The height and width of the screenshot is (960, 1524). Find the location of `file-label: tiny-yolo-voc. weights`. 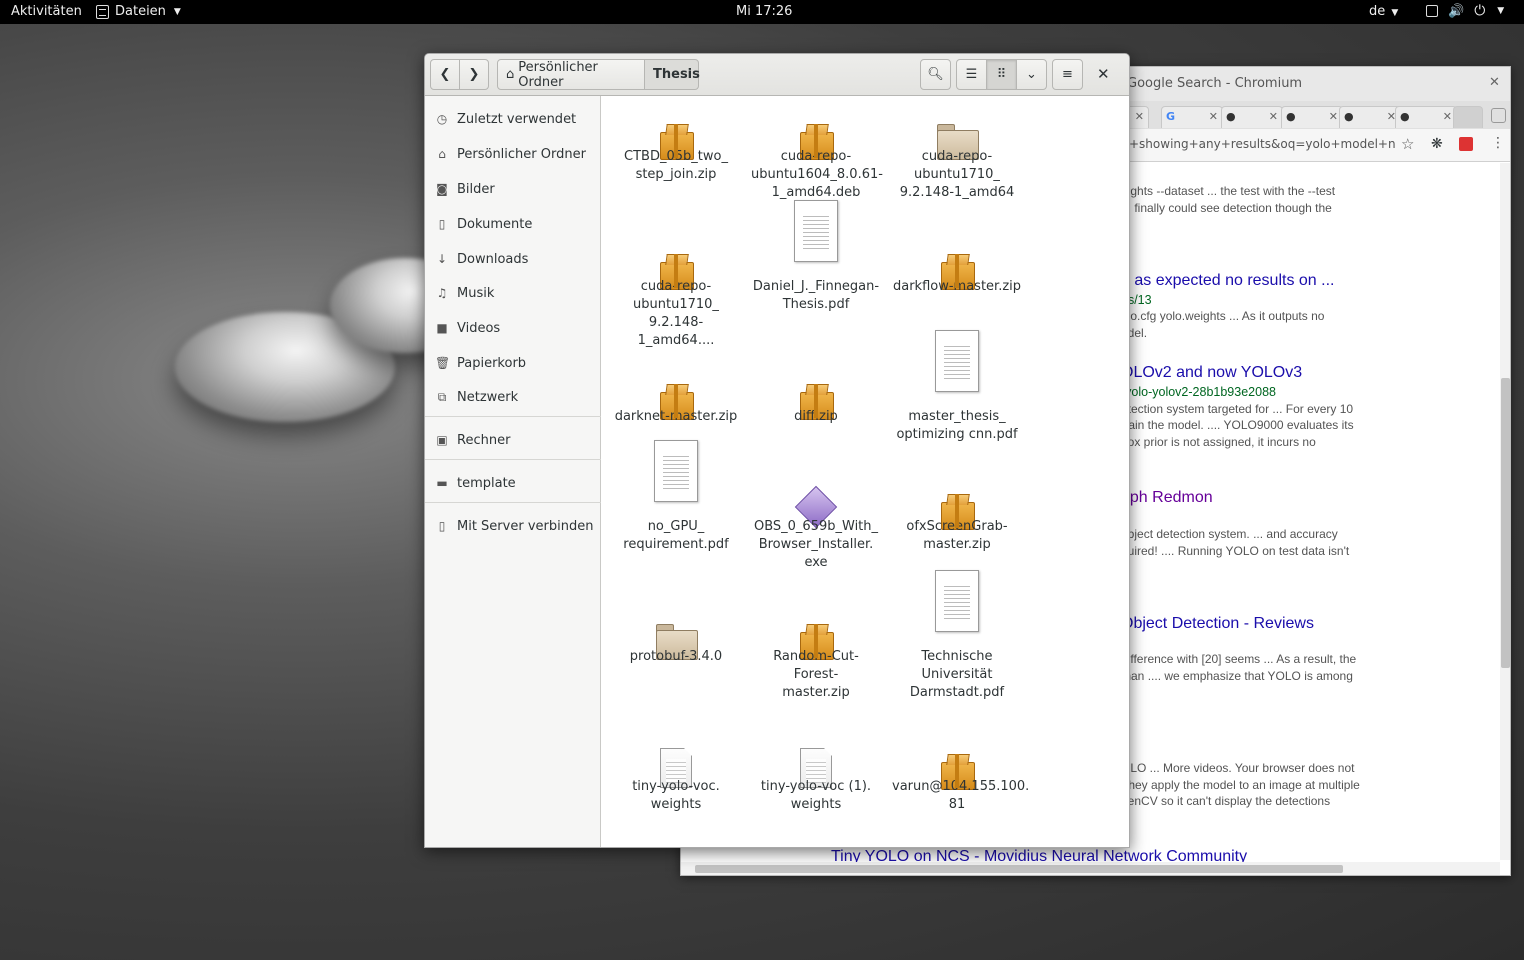

file-label: tiny-yolo-voc. weights is located at coordinates (676, 795).